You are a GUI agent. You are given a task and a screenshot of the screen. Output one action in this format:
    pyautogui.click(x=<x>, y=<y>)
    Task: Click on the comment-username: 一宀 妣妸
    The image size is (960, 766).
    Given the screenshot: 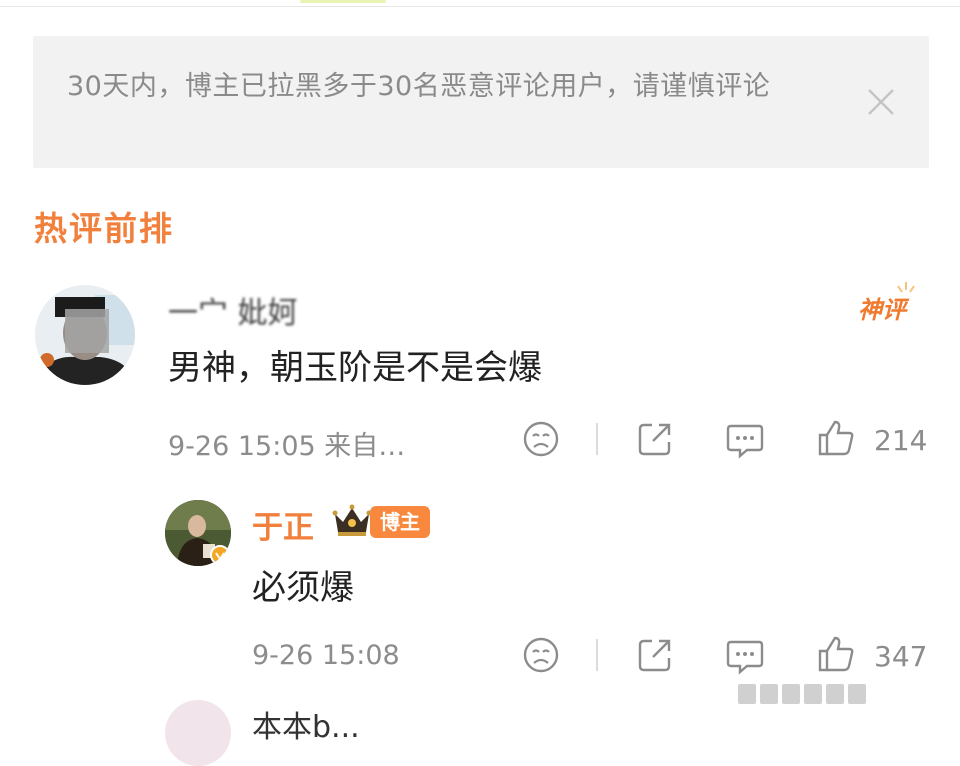 What is the action you would take?
    pyautogui.click(x=233, y=310)
    